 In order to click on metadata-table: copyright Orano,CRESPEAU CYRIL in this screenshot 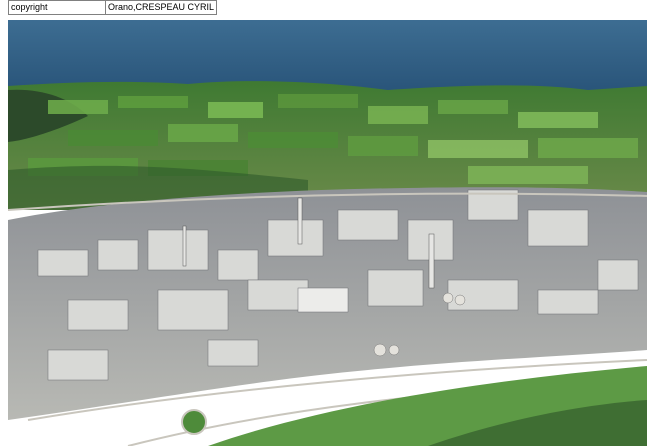, I will do `click(113, 7)`.